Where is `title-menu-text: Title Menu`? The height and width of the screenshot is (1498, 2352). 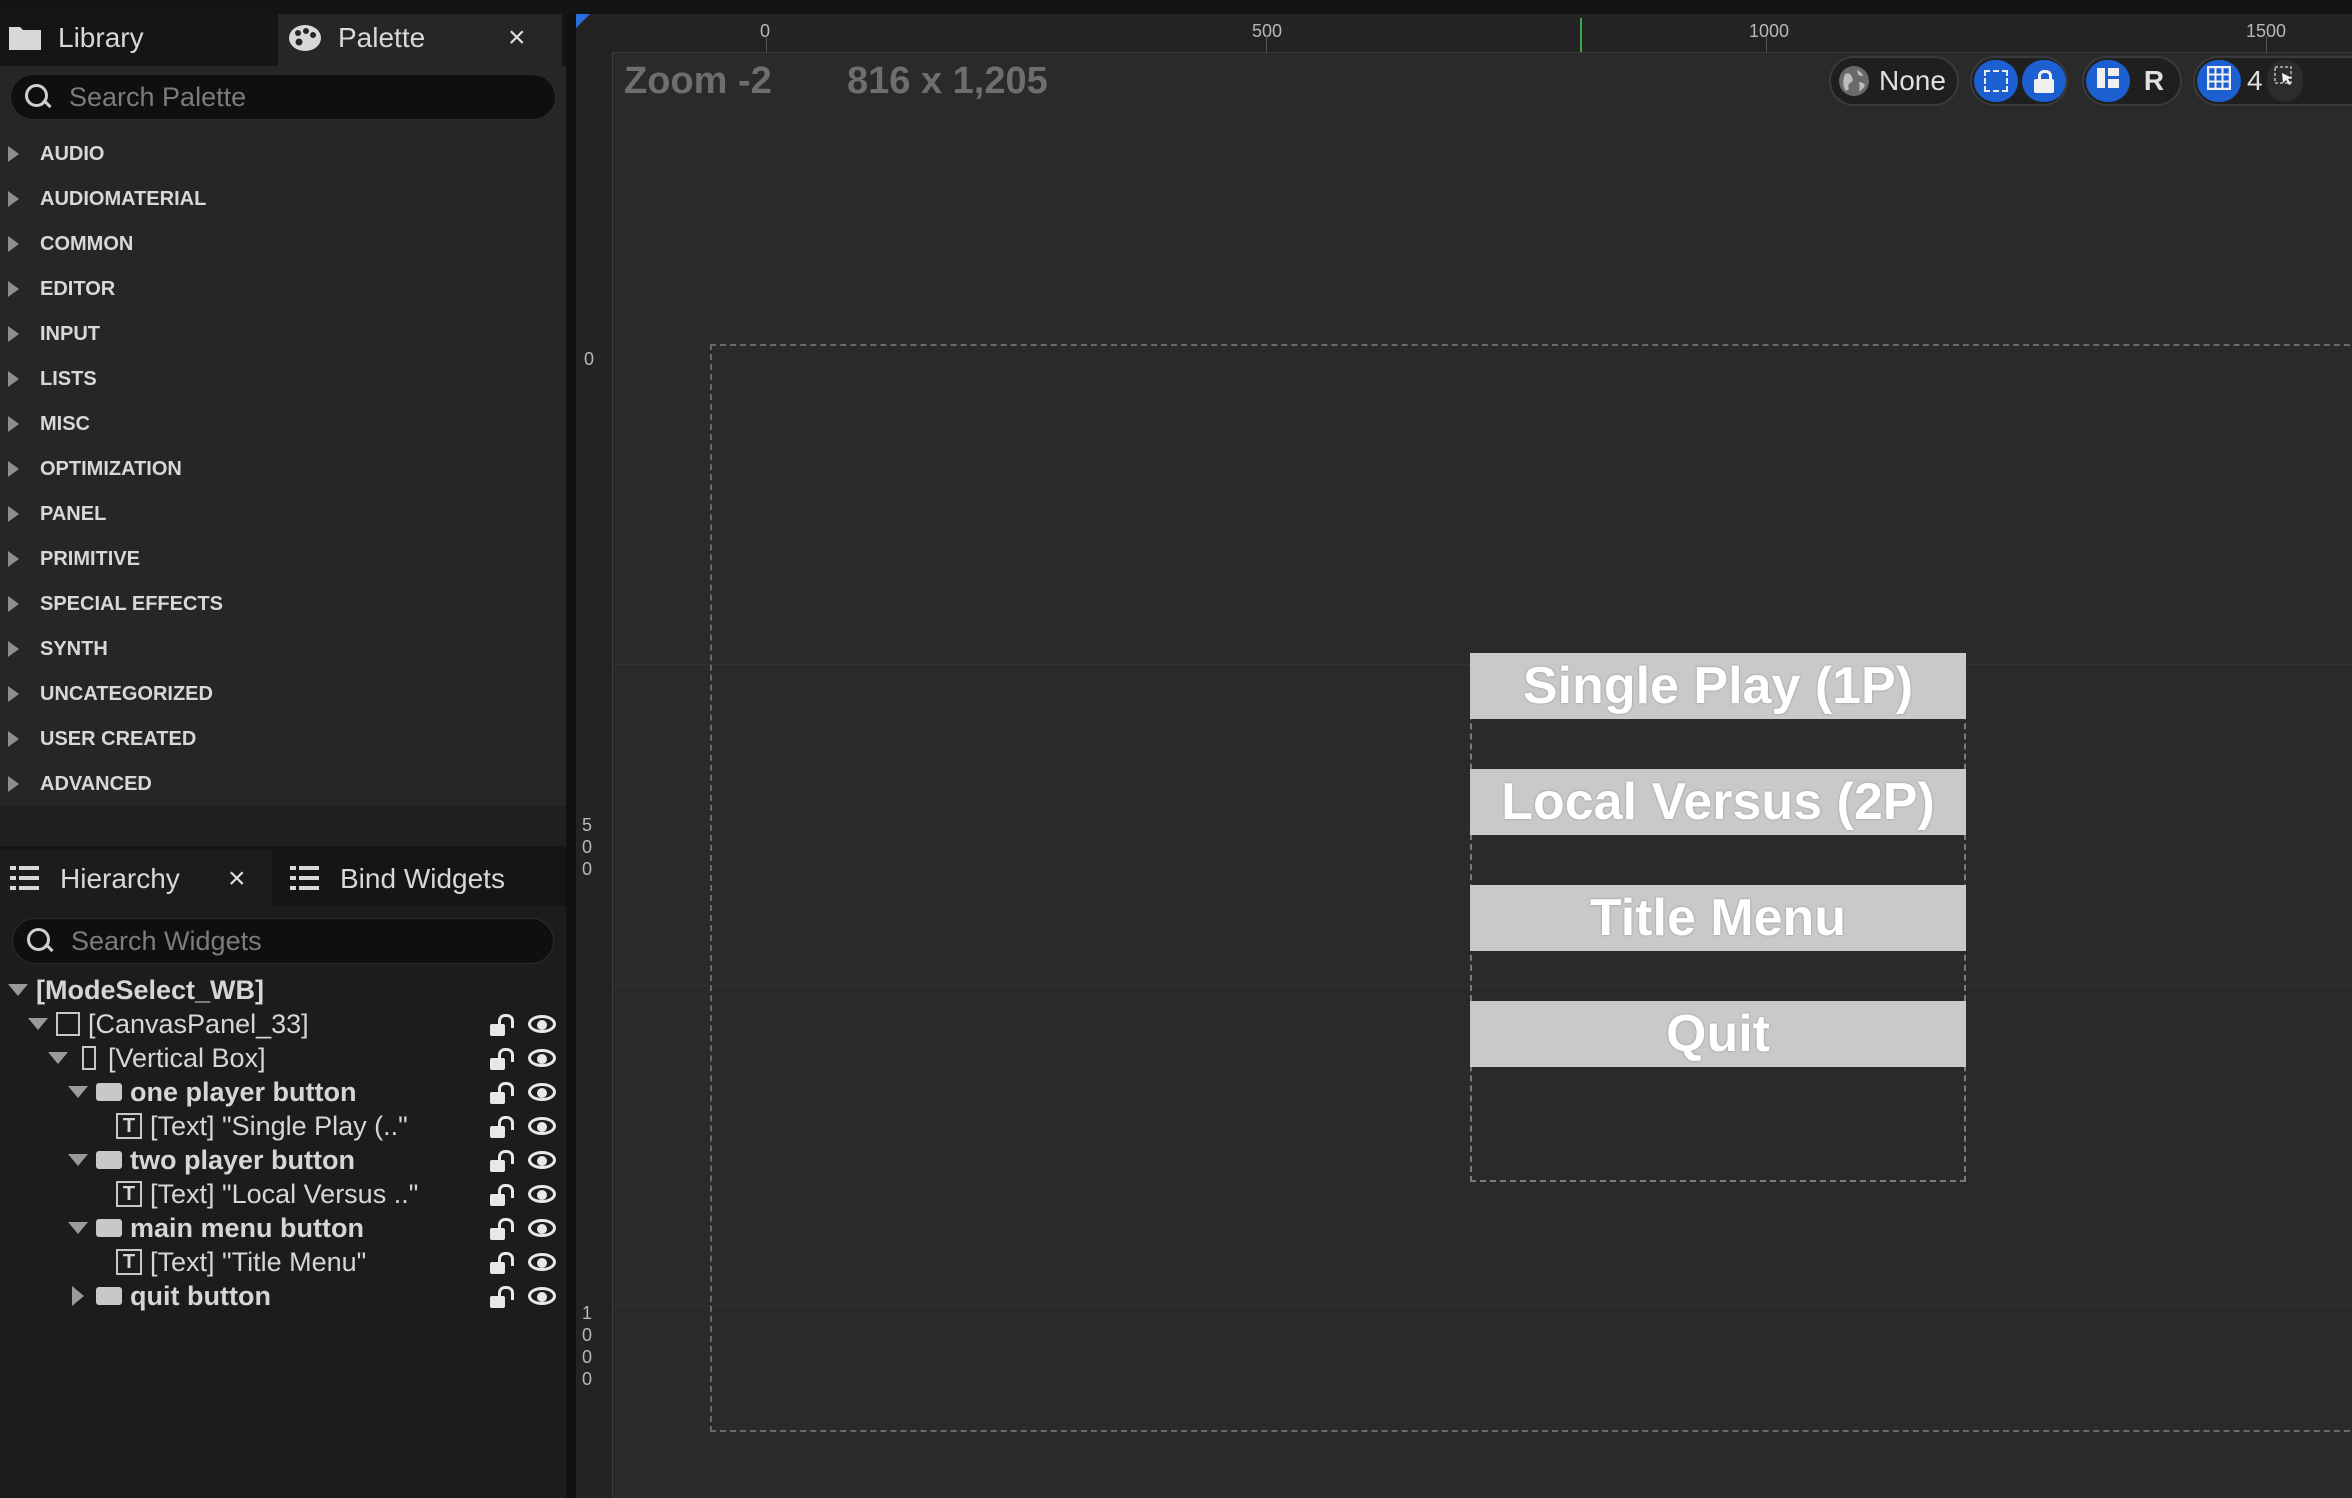
title-menu-text: Title Menu is located at coordinates (1718, 918).